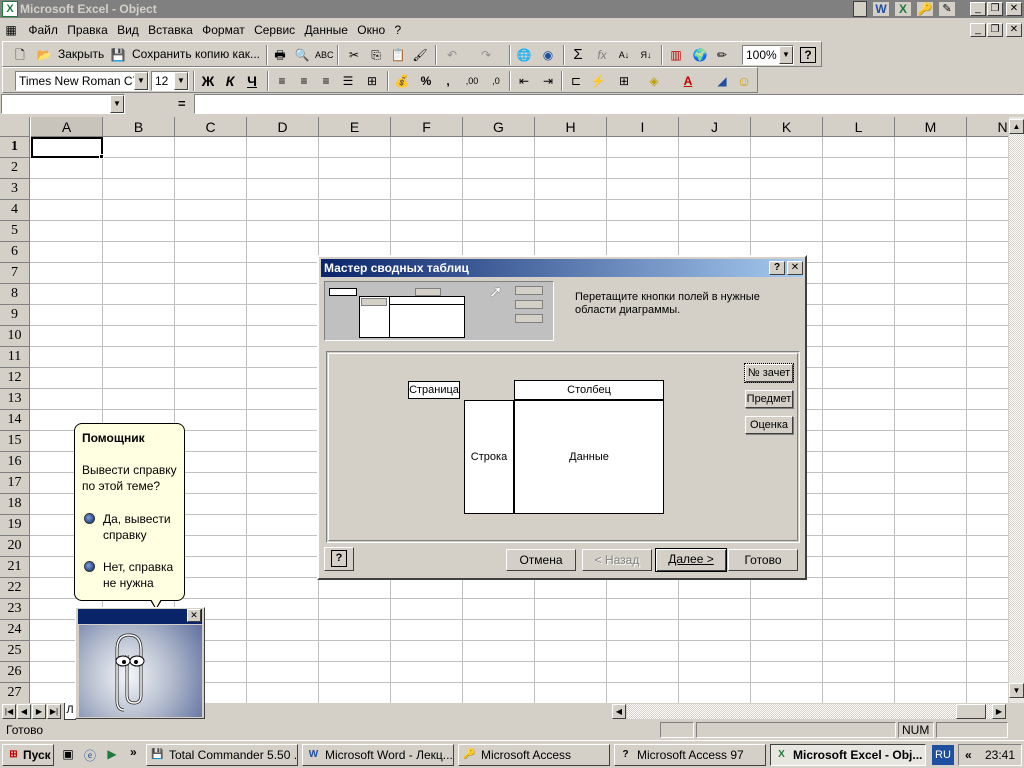 This screenshot has width=1024, height=768. Describe the element at coordinates (15, 315) in the screenshot. I see `row-header-9: 9` at that location.